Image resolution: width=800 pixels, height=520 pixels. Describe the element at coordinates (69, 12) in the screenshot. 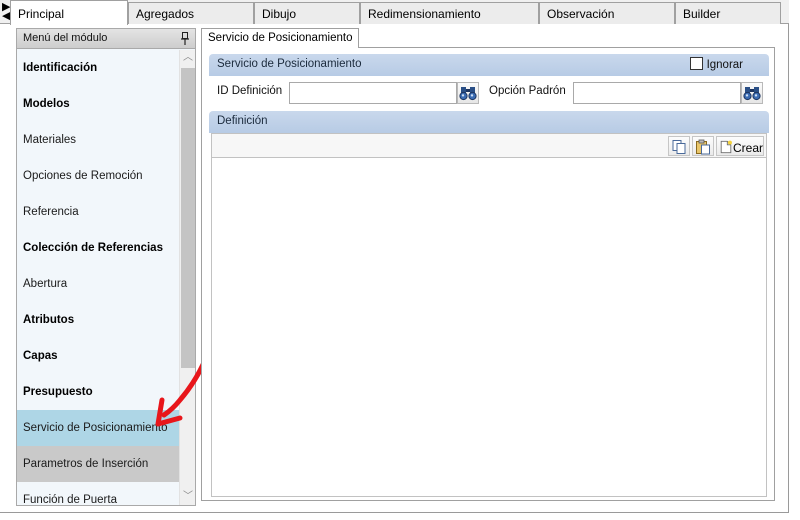

I see `tab-principal: Principal` at that location.